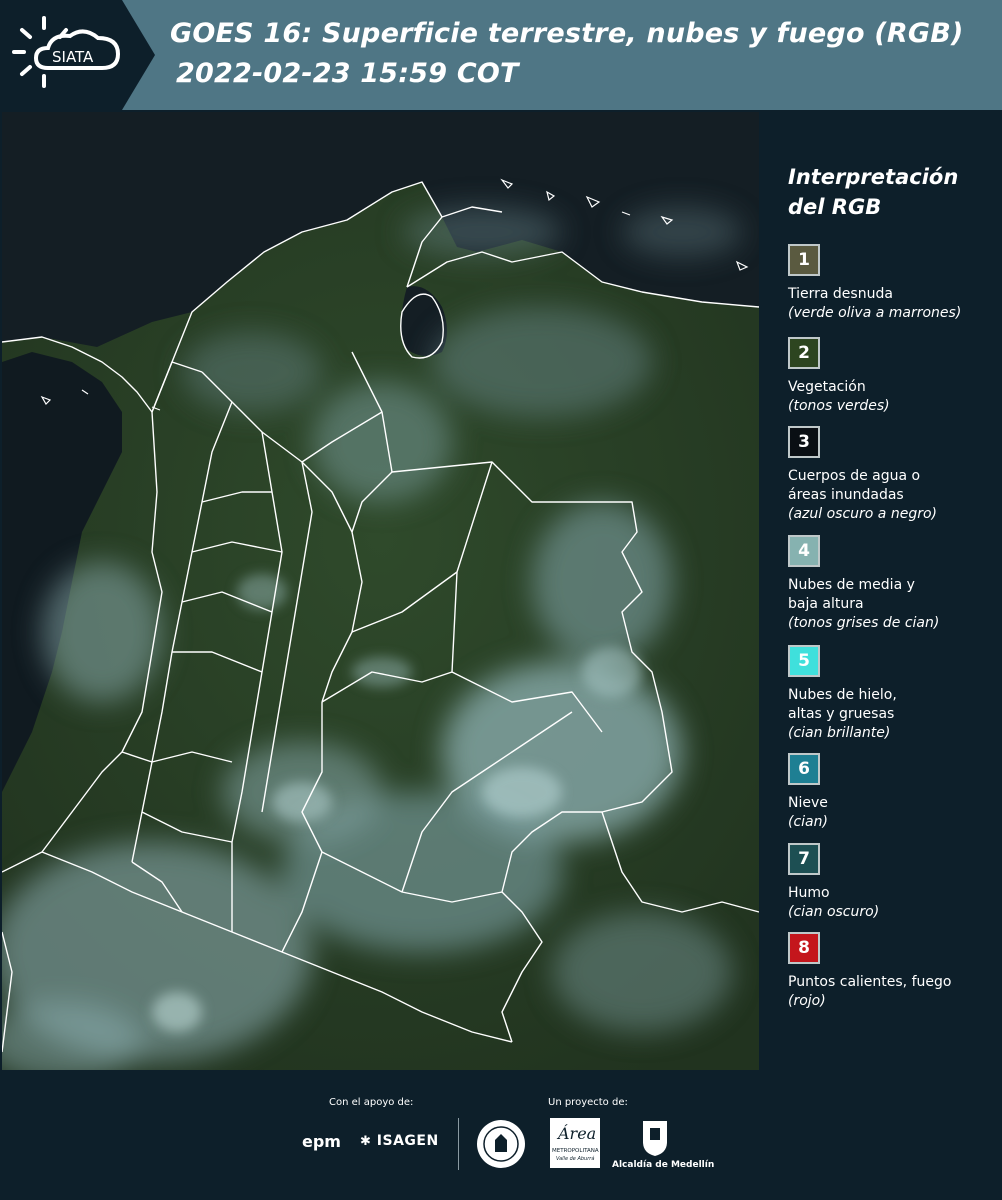 The height and width of the screenshot is (1200, 1002). Describe the element at coordinates (893, 882) in the screenshot. I see `legend-item-smoke: 7 Humo (cian oscuro)` at that location.